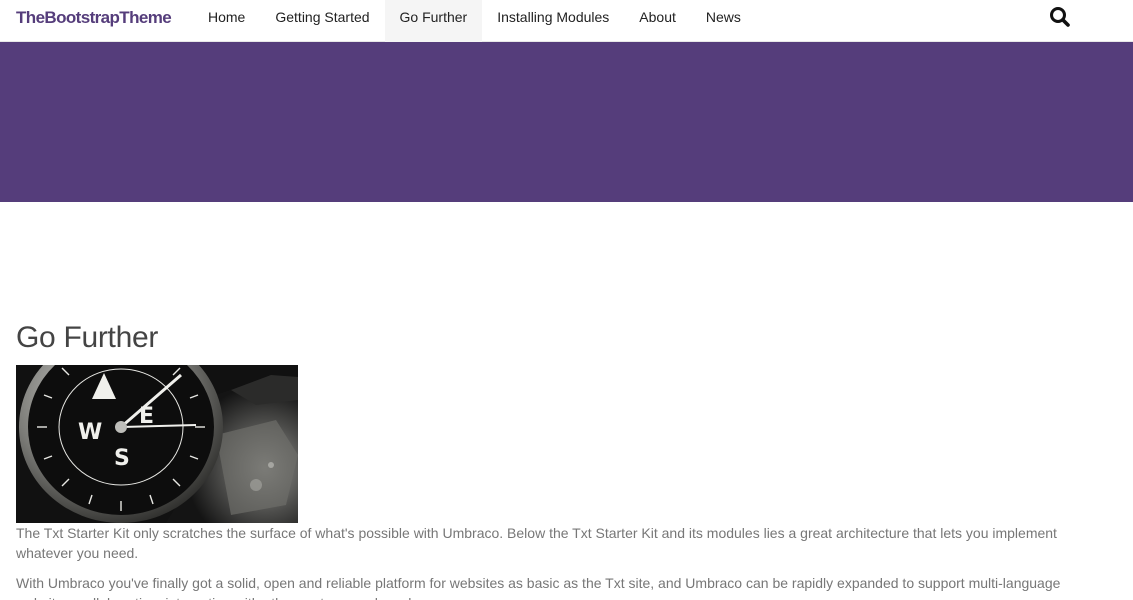  Describe the element at coordinates (87, 337) in the screenshot. I see `page-title: Go Further` at that location.